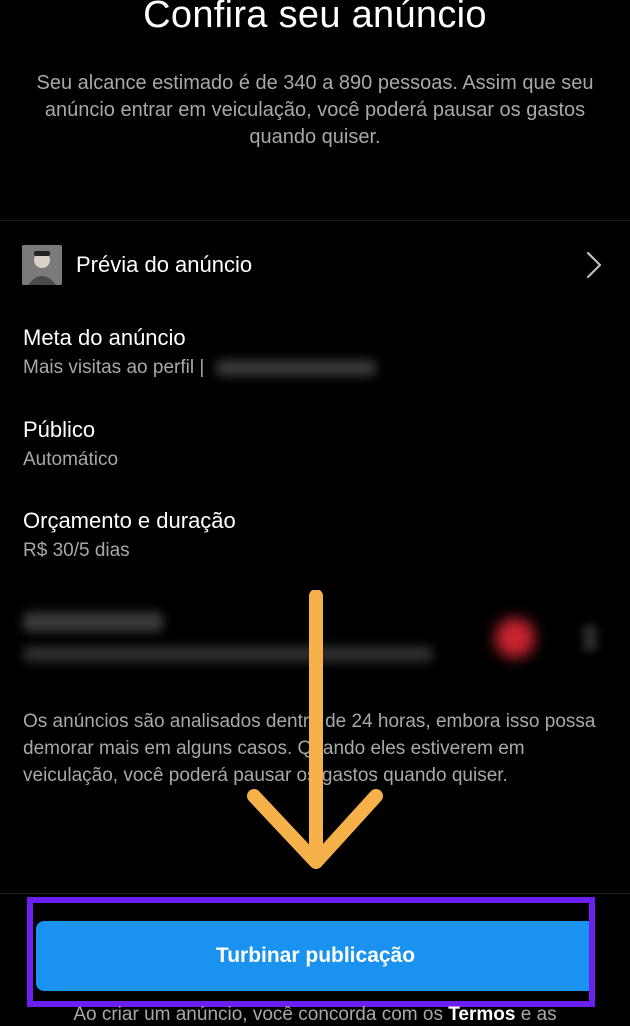  What do you see at coordinates (315, 265) in the screenshot?
I see `ad-preview-row: Prévia do anúncio` at bounding box center [315, 265].